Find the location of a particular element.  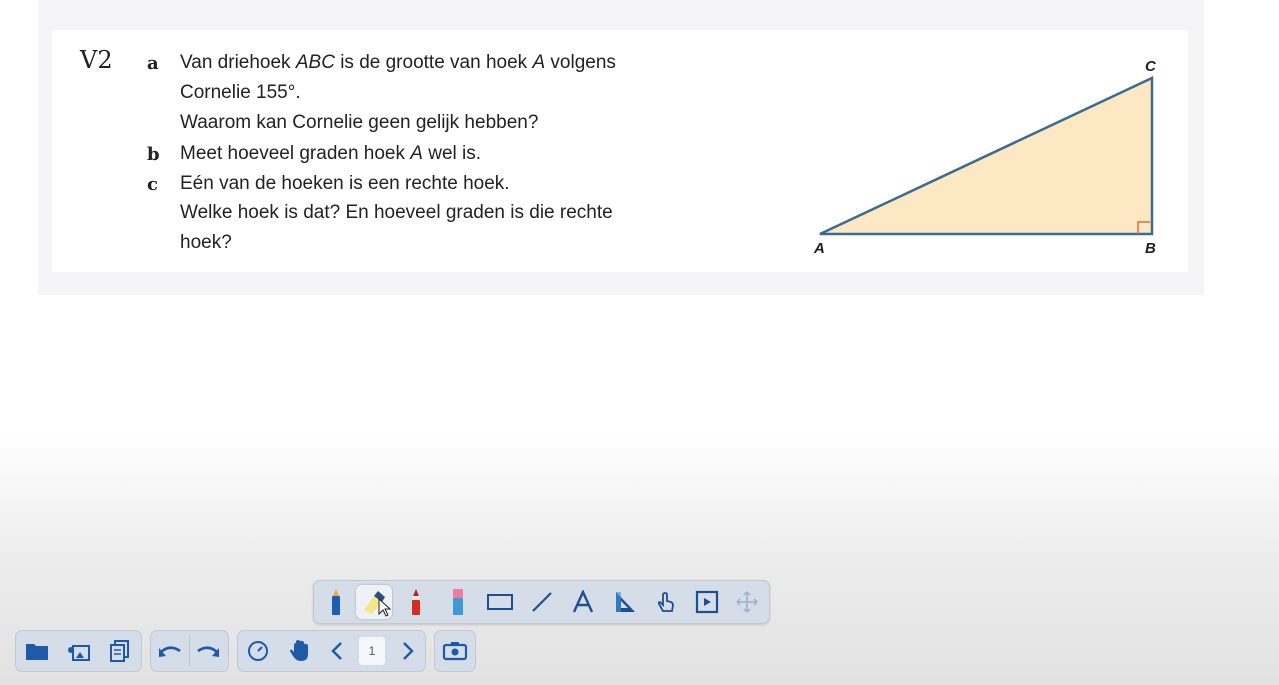

line-tool is located at coordinates (542, 602).